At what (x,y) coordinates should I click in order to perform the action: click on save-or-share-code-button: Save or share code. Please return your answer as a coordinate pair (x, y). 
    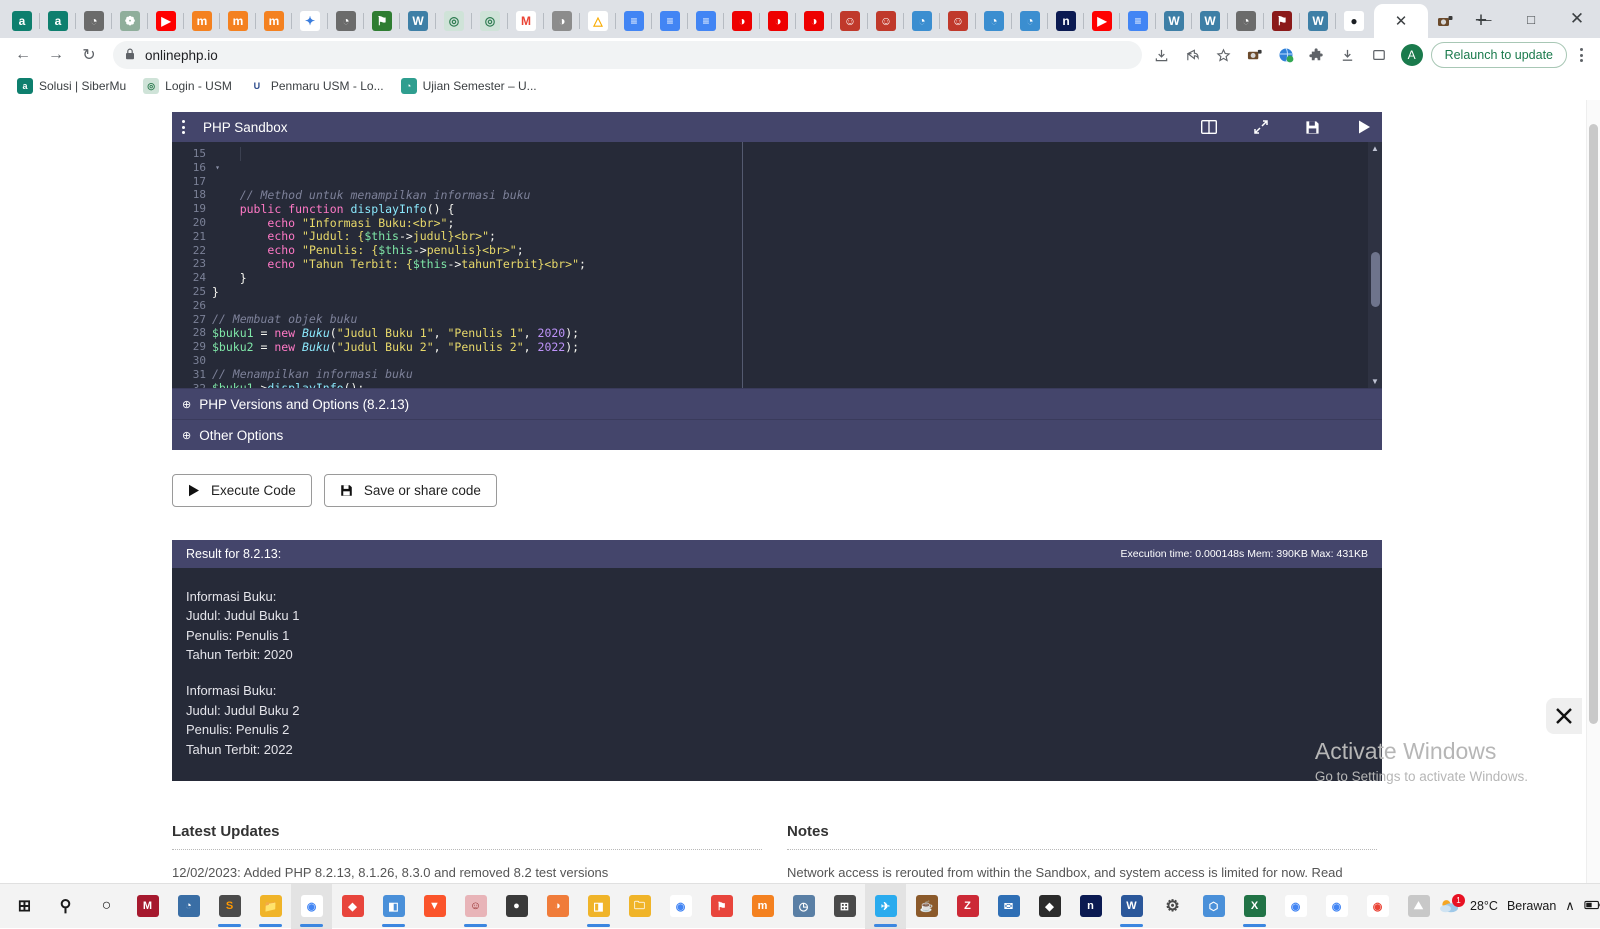
    Looking at the image, I should click on (410, 490).